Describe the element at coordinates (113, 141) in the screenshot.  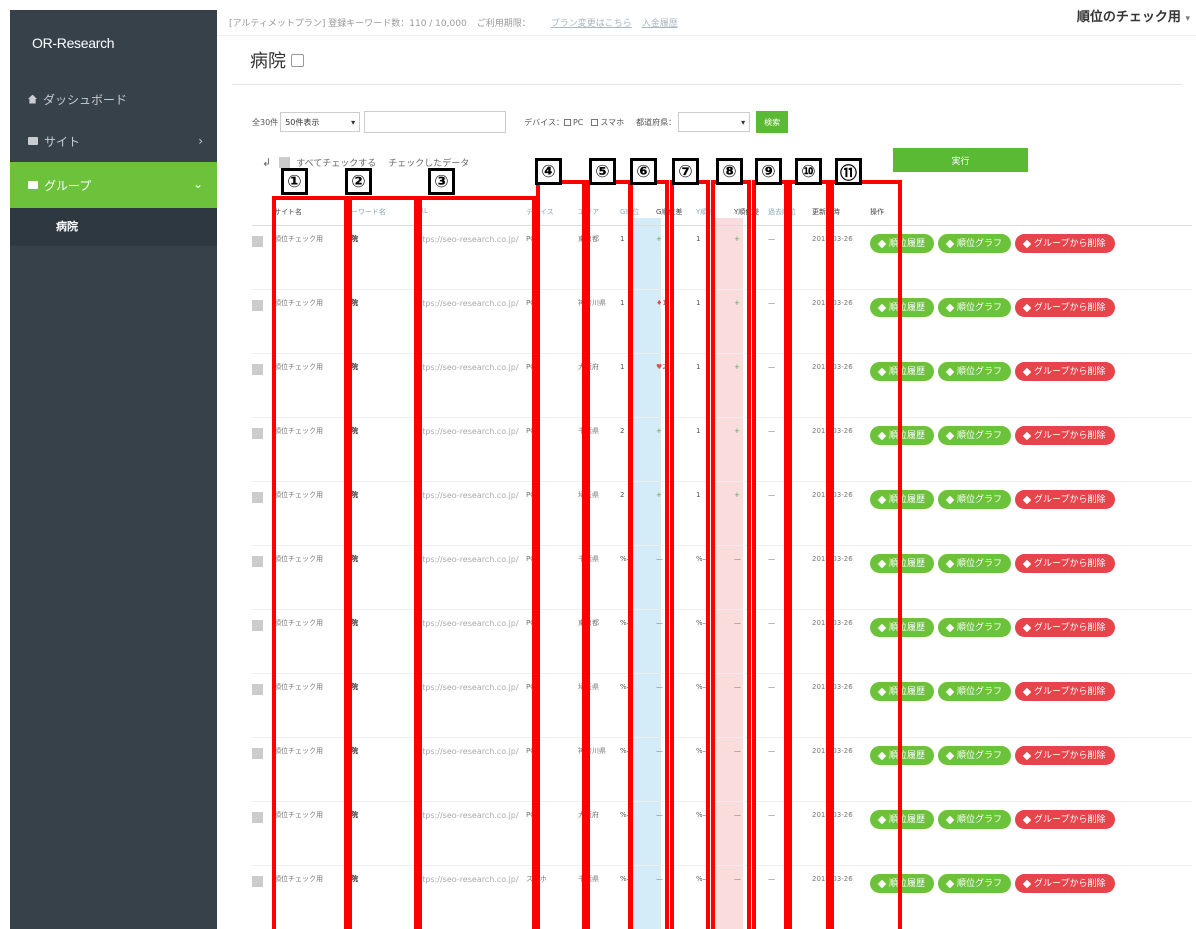
I see `sidebar-item-site: サイト ›` at that location.